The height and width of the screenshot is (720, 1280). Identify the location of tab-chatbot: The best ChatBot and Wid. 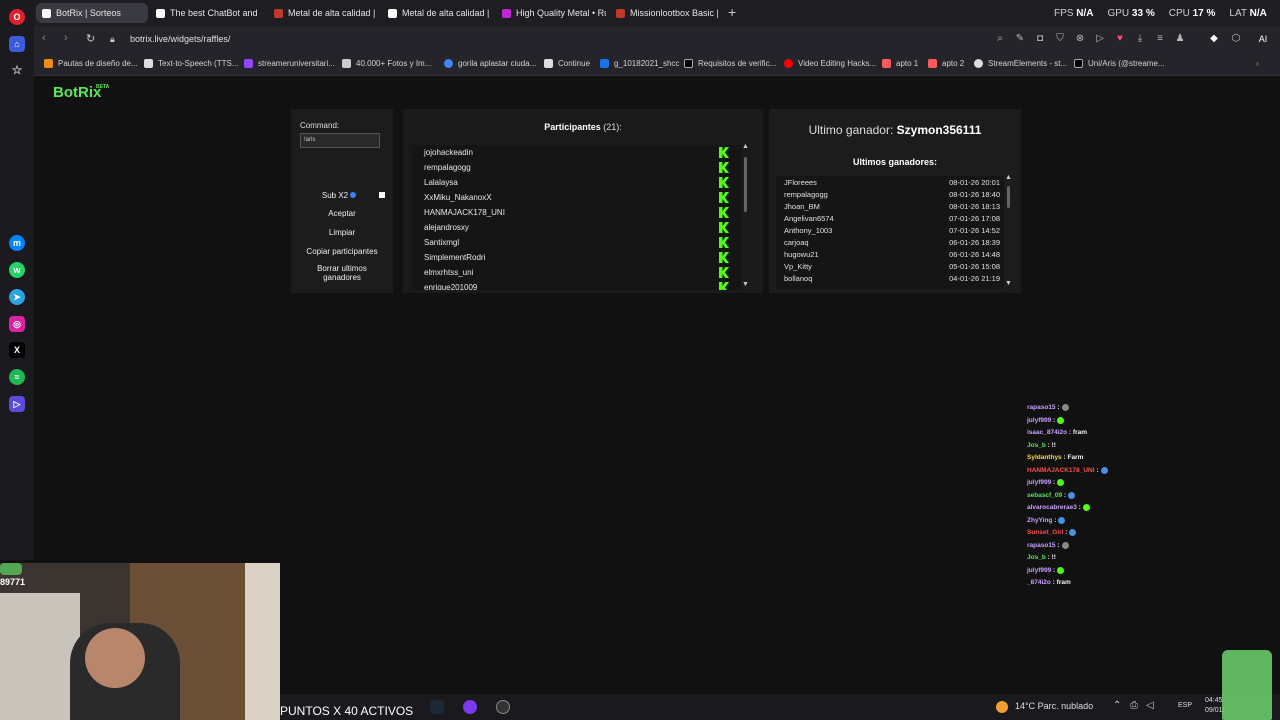
(204, 13).